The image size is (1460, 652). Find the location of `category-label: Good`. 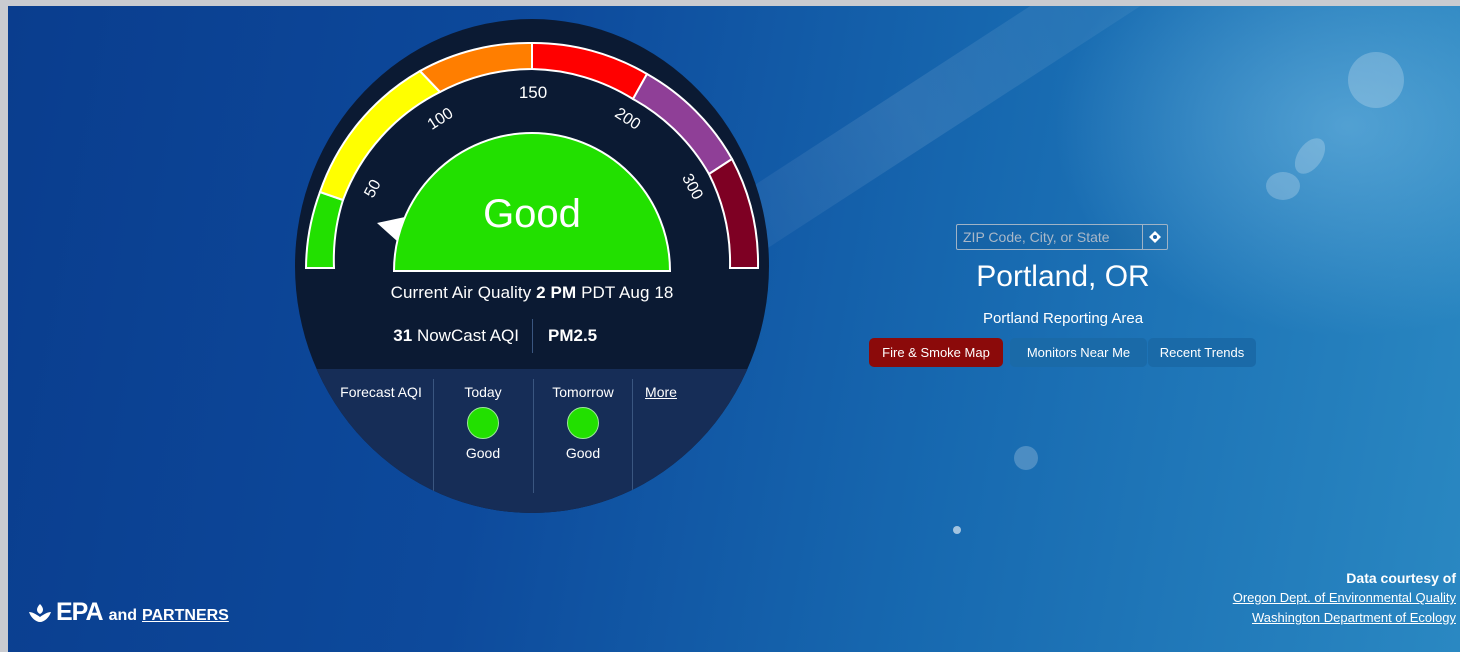

category-label: Good is located at coordinates (532, 214).